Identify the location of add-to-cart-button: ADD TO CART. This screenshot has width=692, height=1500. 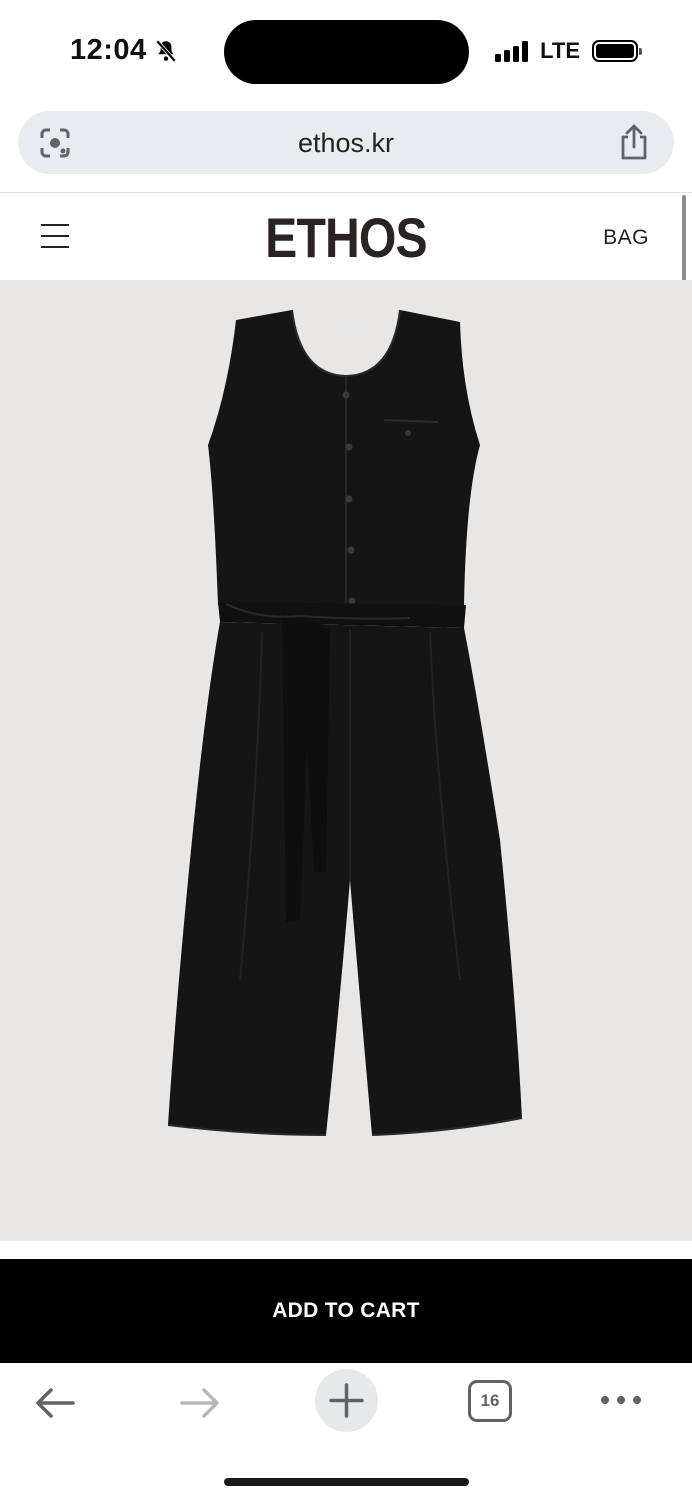
(346, 1311).